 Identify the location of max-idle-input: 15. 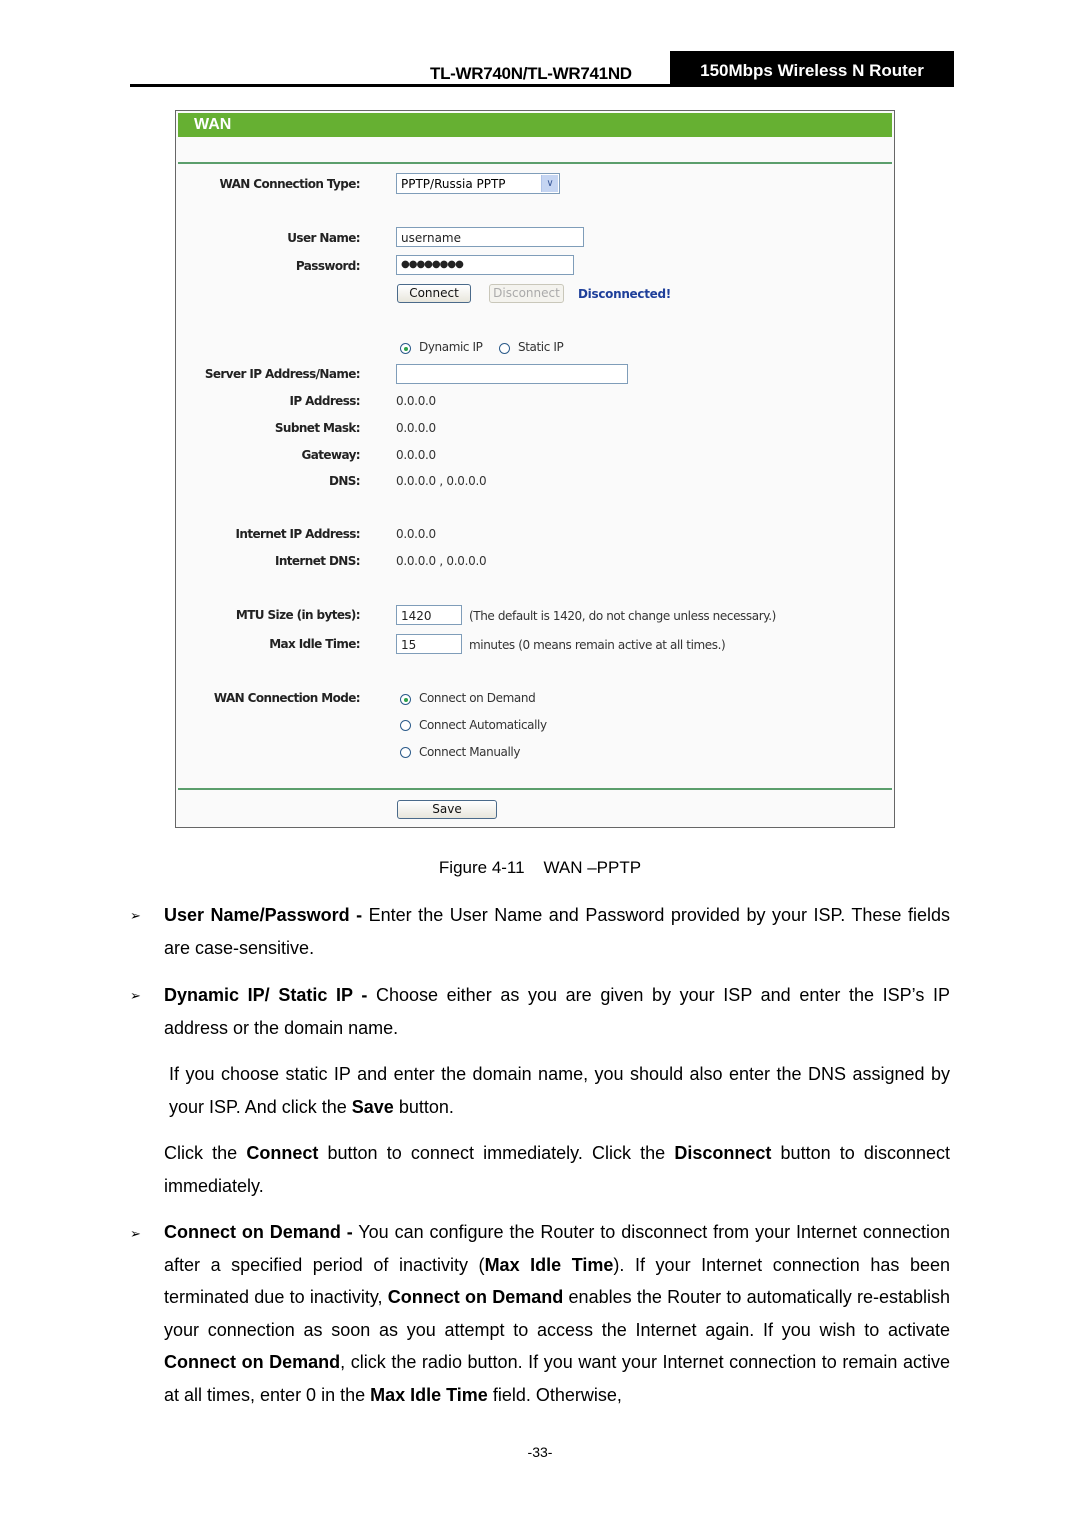
(429, 644).